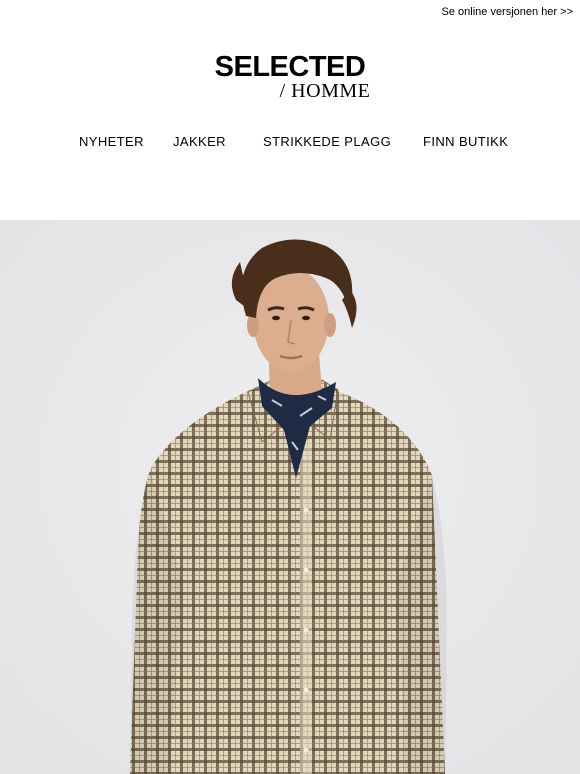 The height and width of the screenshot is (774, 580). I want to click on nav-item-finn-butikk: FINN BUTIKK, so click(465, 141).